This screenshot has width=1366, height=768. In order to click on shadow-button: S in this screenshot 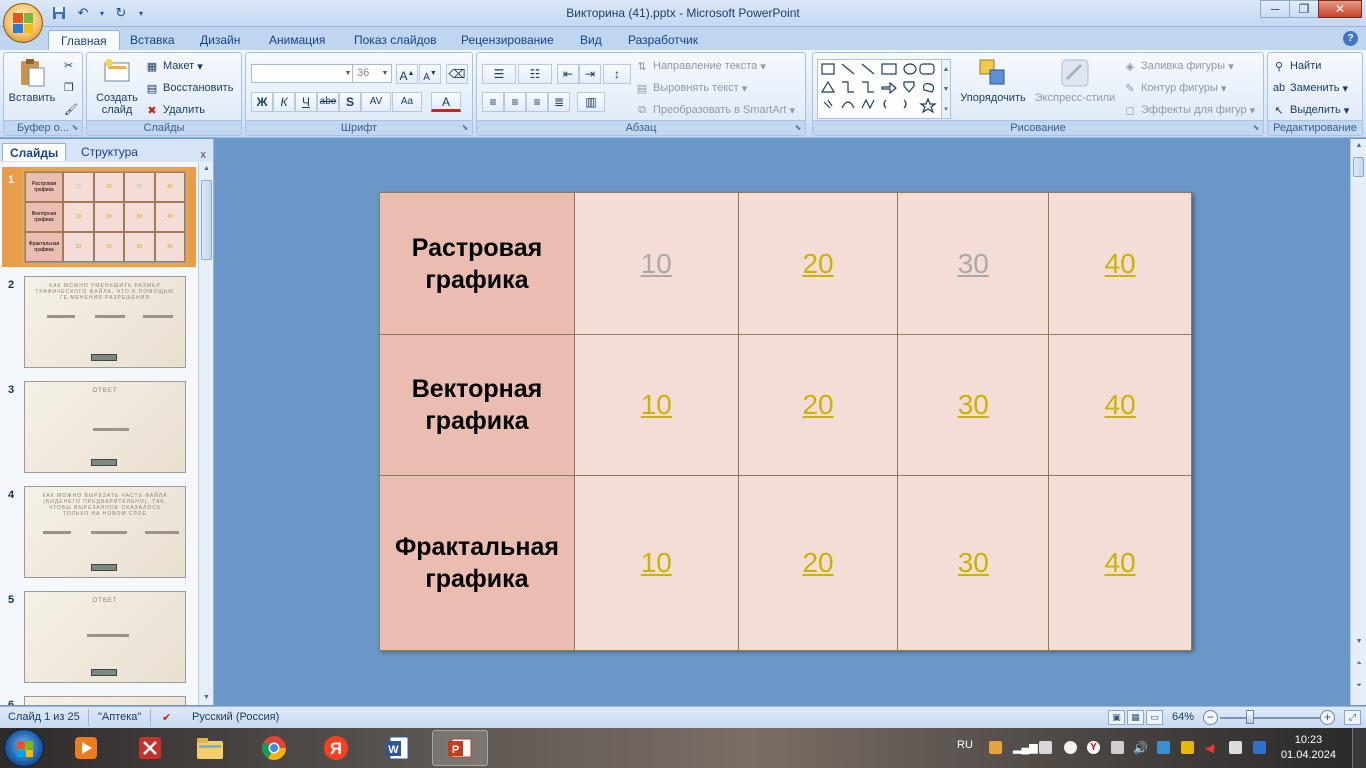, I will do `click(350, 102)`.